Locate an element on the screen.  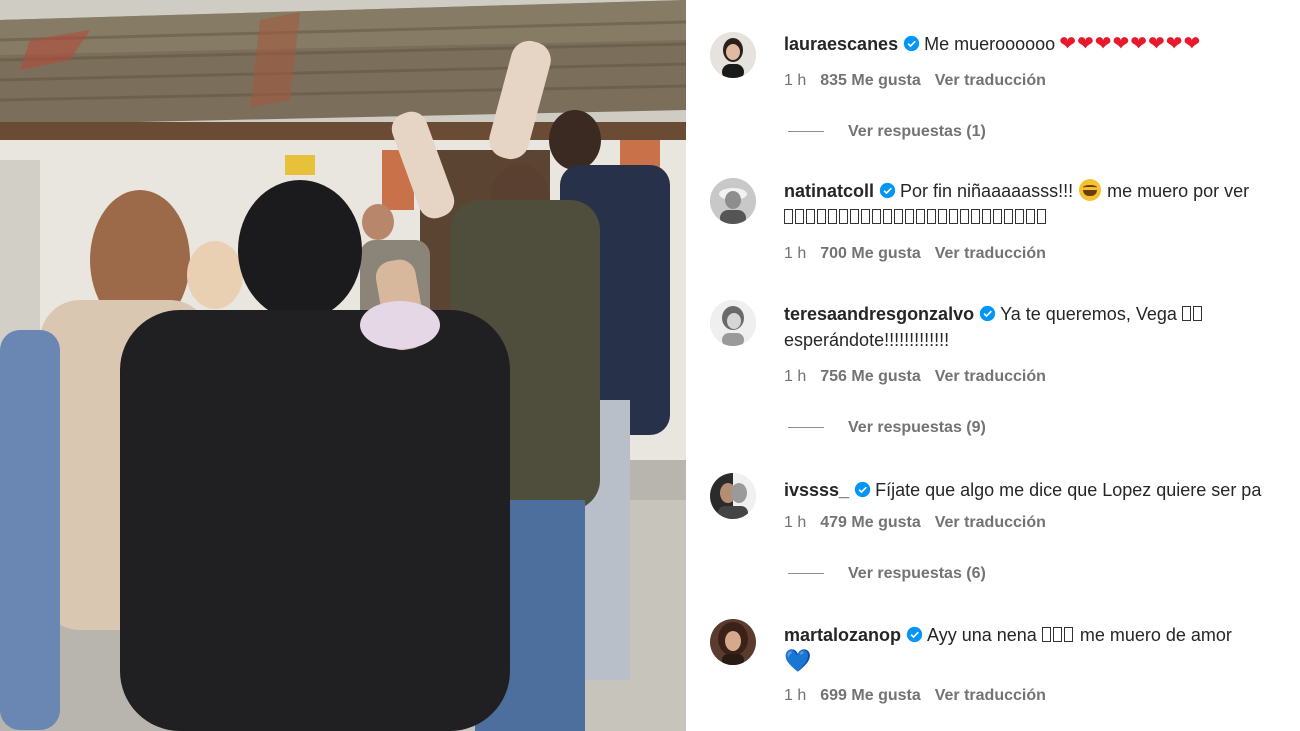
comment-username: martalozanop is located at coordinates (842, 635).